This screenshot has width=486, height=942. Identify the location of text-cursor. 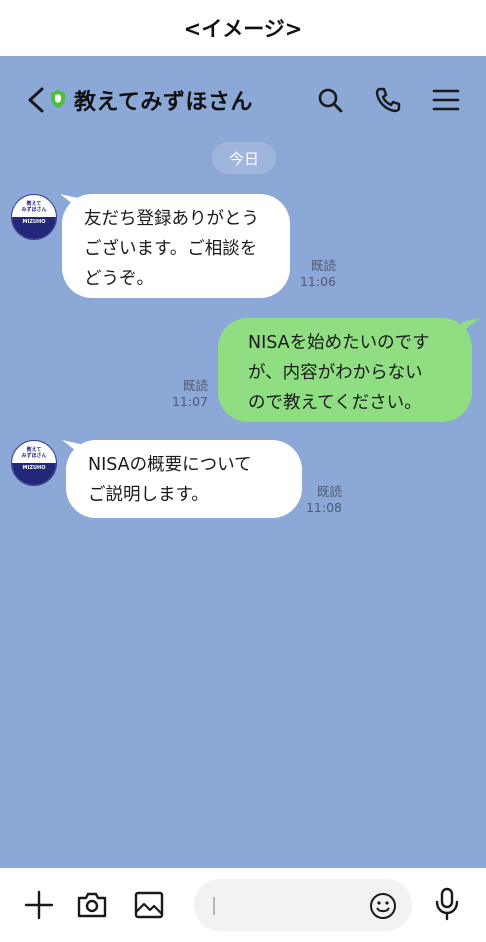
(214, 906).